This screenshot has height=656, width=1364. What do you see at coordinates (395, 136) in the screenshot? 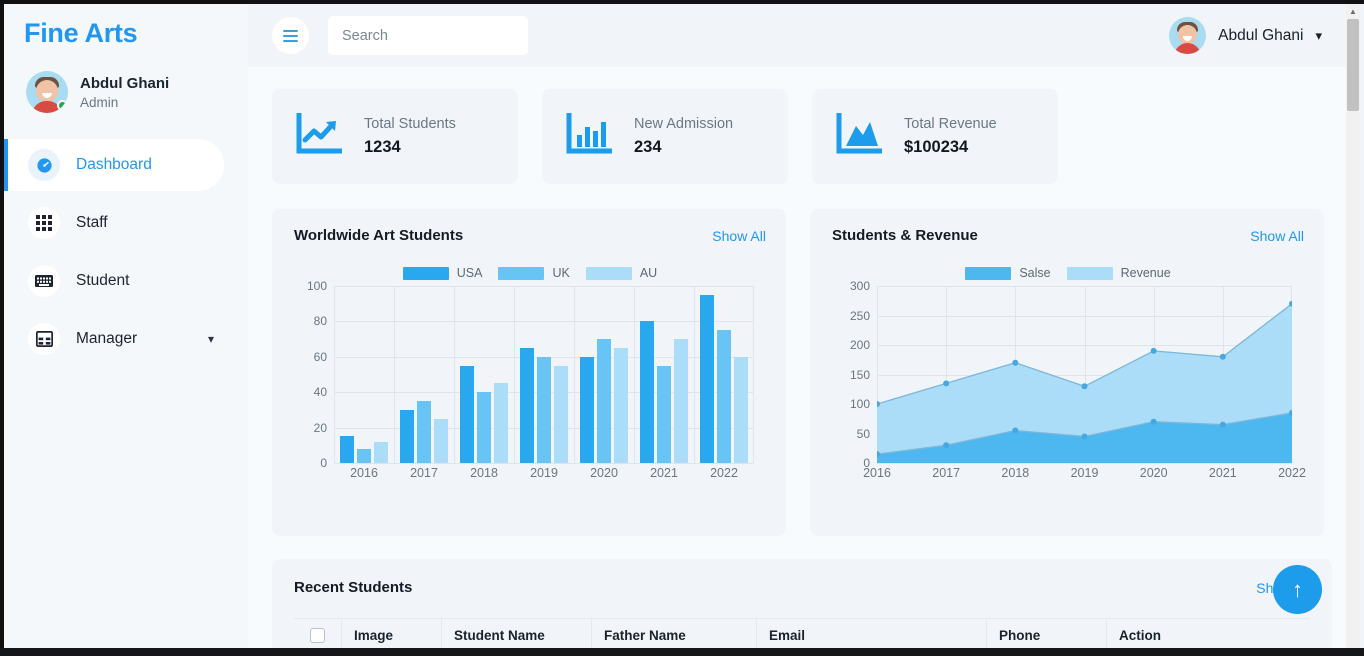
I see `stat-card-total-students: Total Students 1234` at bounding box center [395, 136].